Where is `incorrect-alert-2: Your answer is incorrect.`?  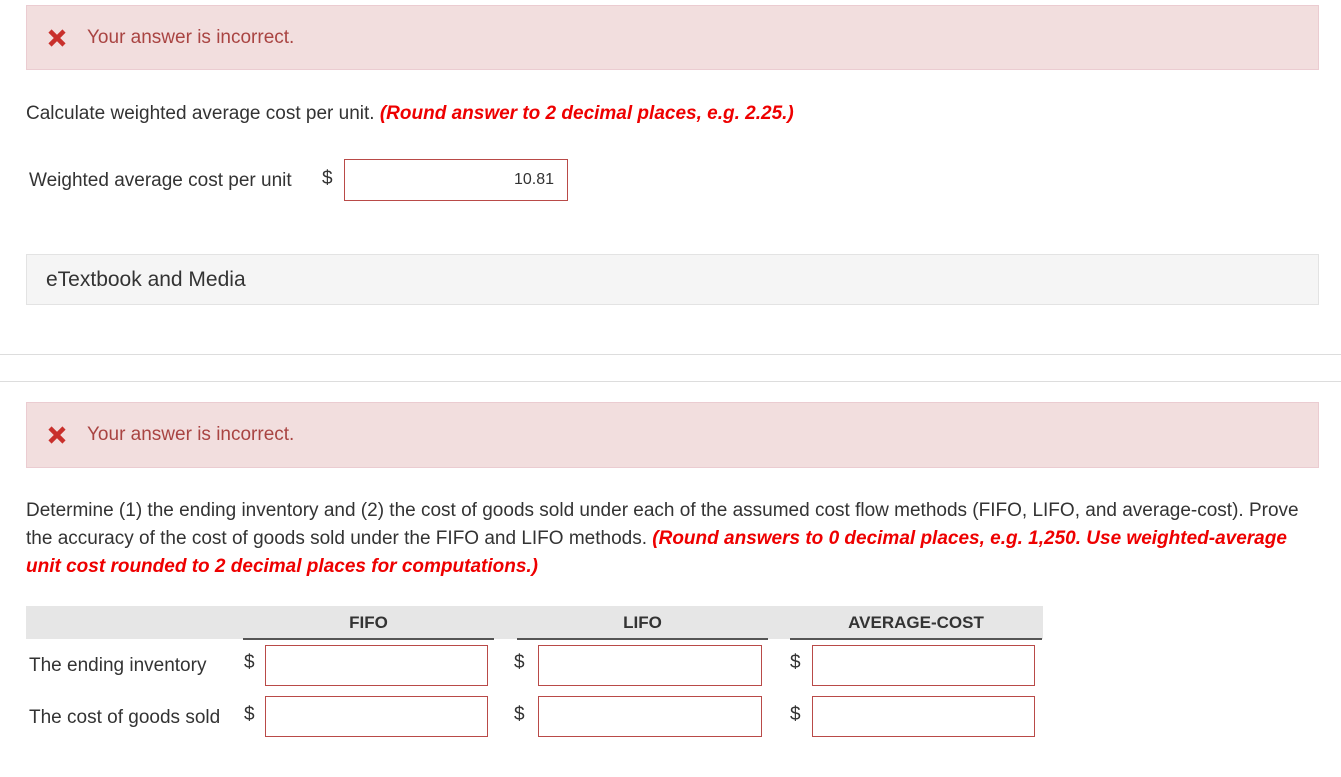 incorrect-alert-2: Your answer is incorrect. is located at coordinates (672, 435).